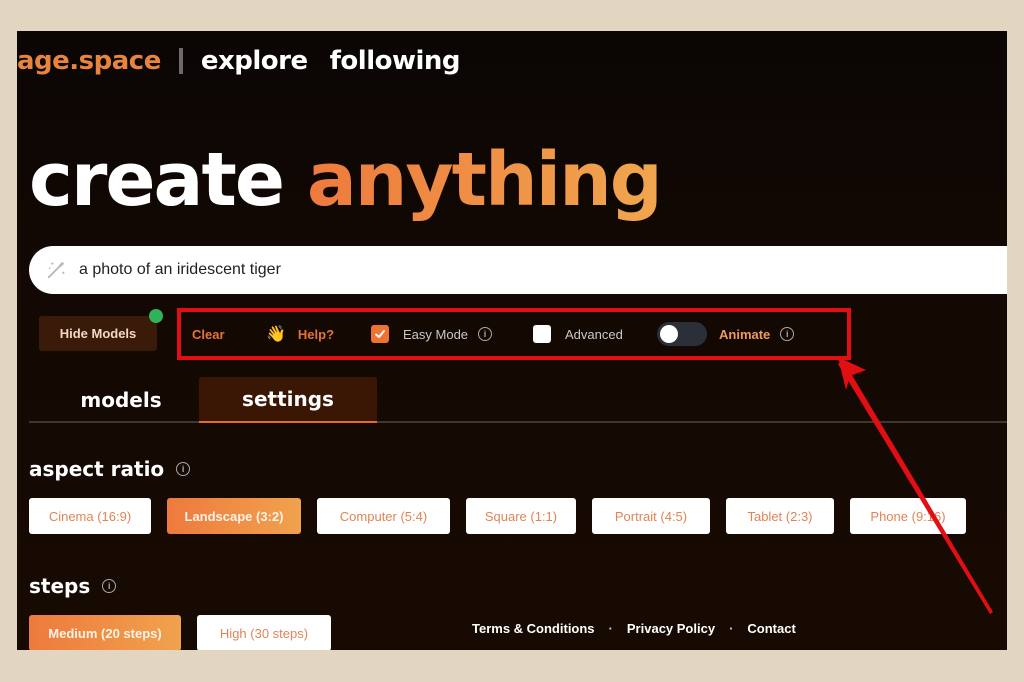 The width and height of the screenshot is (1024, 682). I want to click on aspect-option-computer: Computer (5:4), so click(383, 516).